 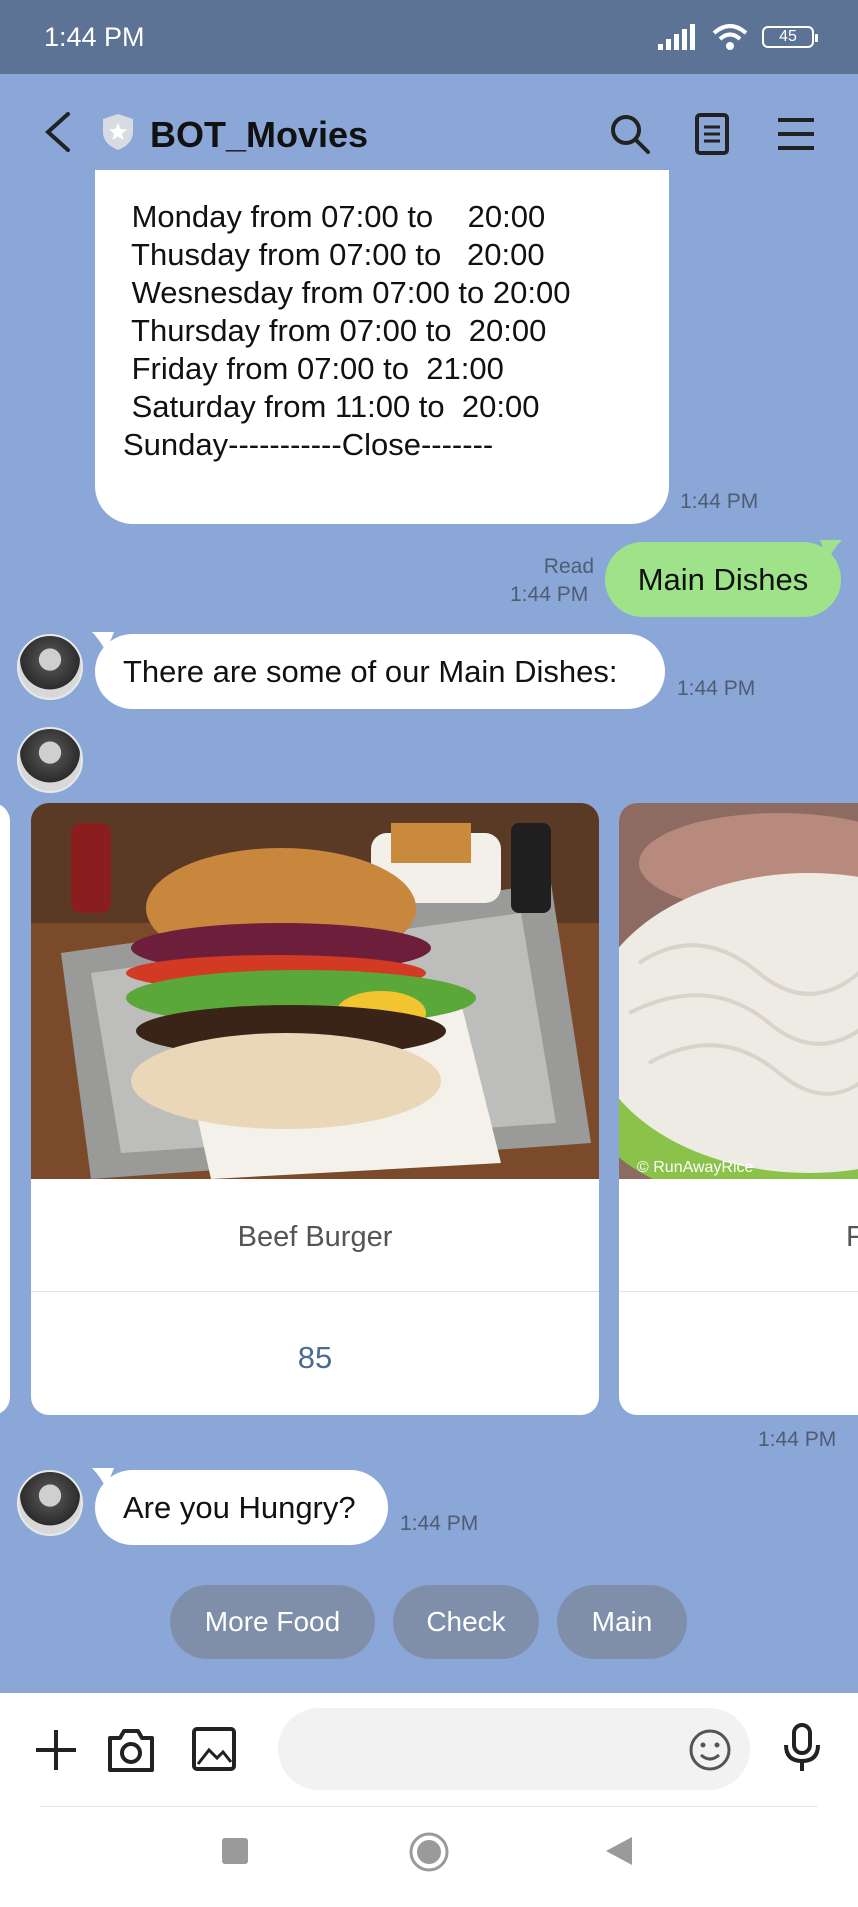 I want to click on home-icon, so click(x=429, y=1852).